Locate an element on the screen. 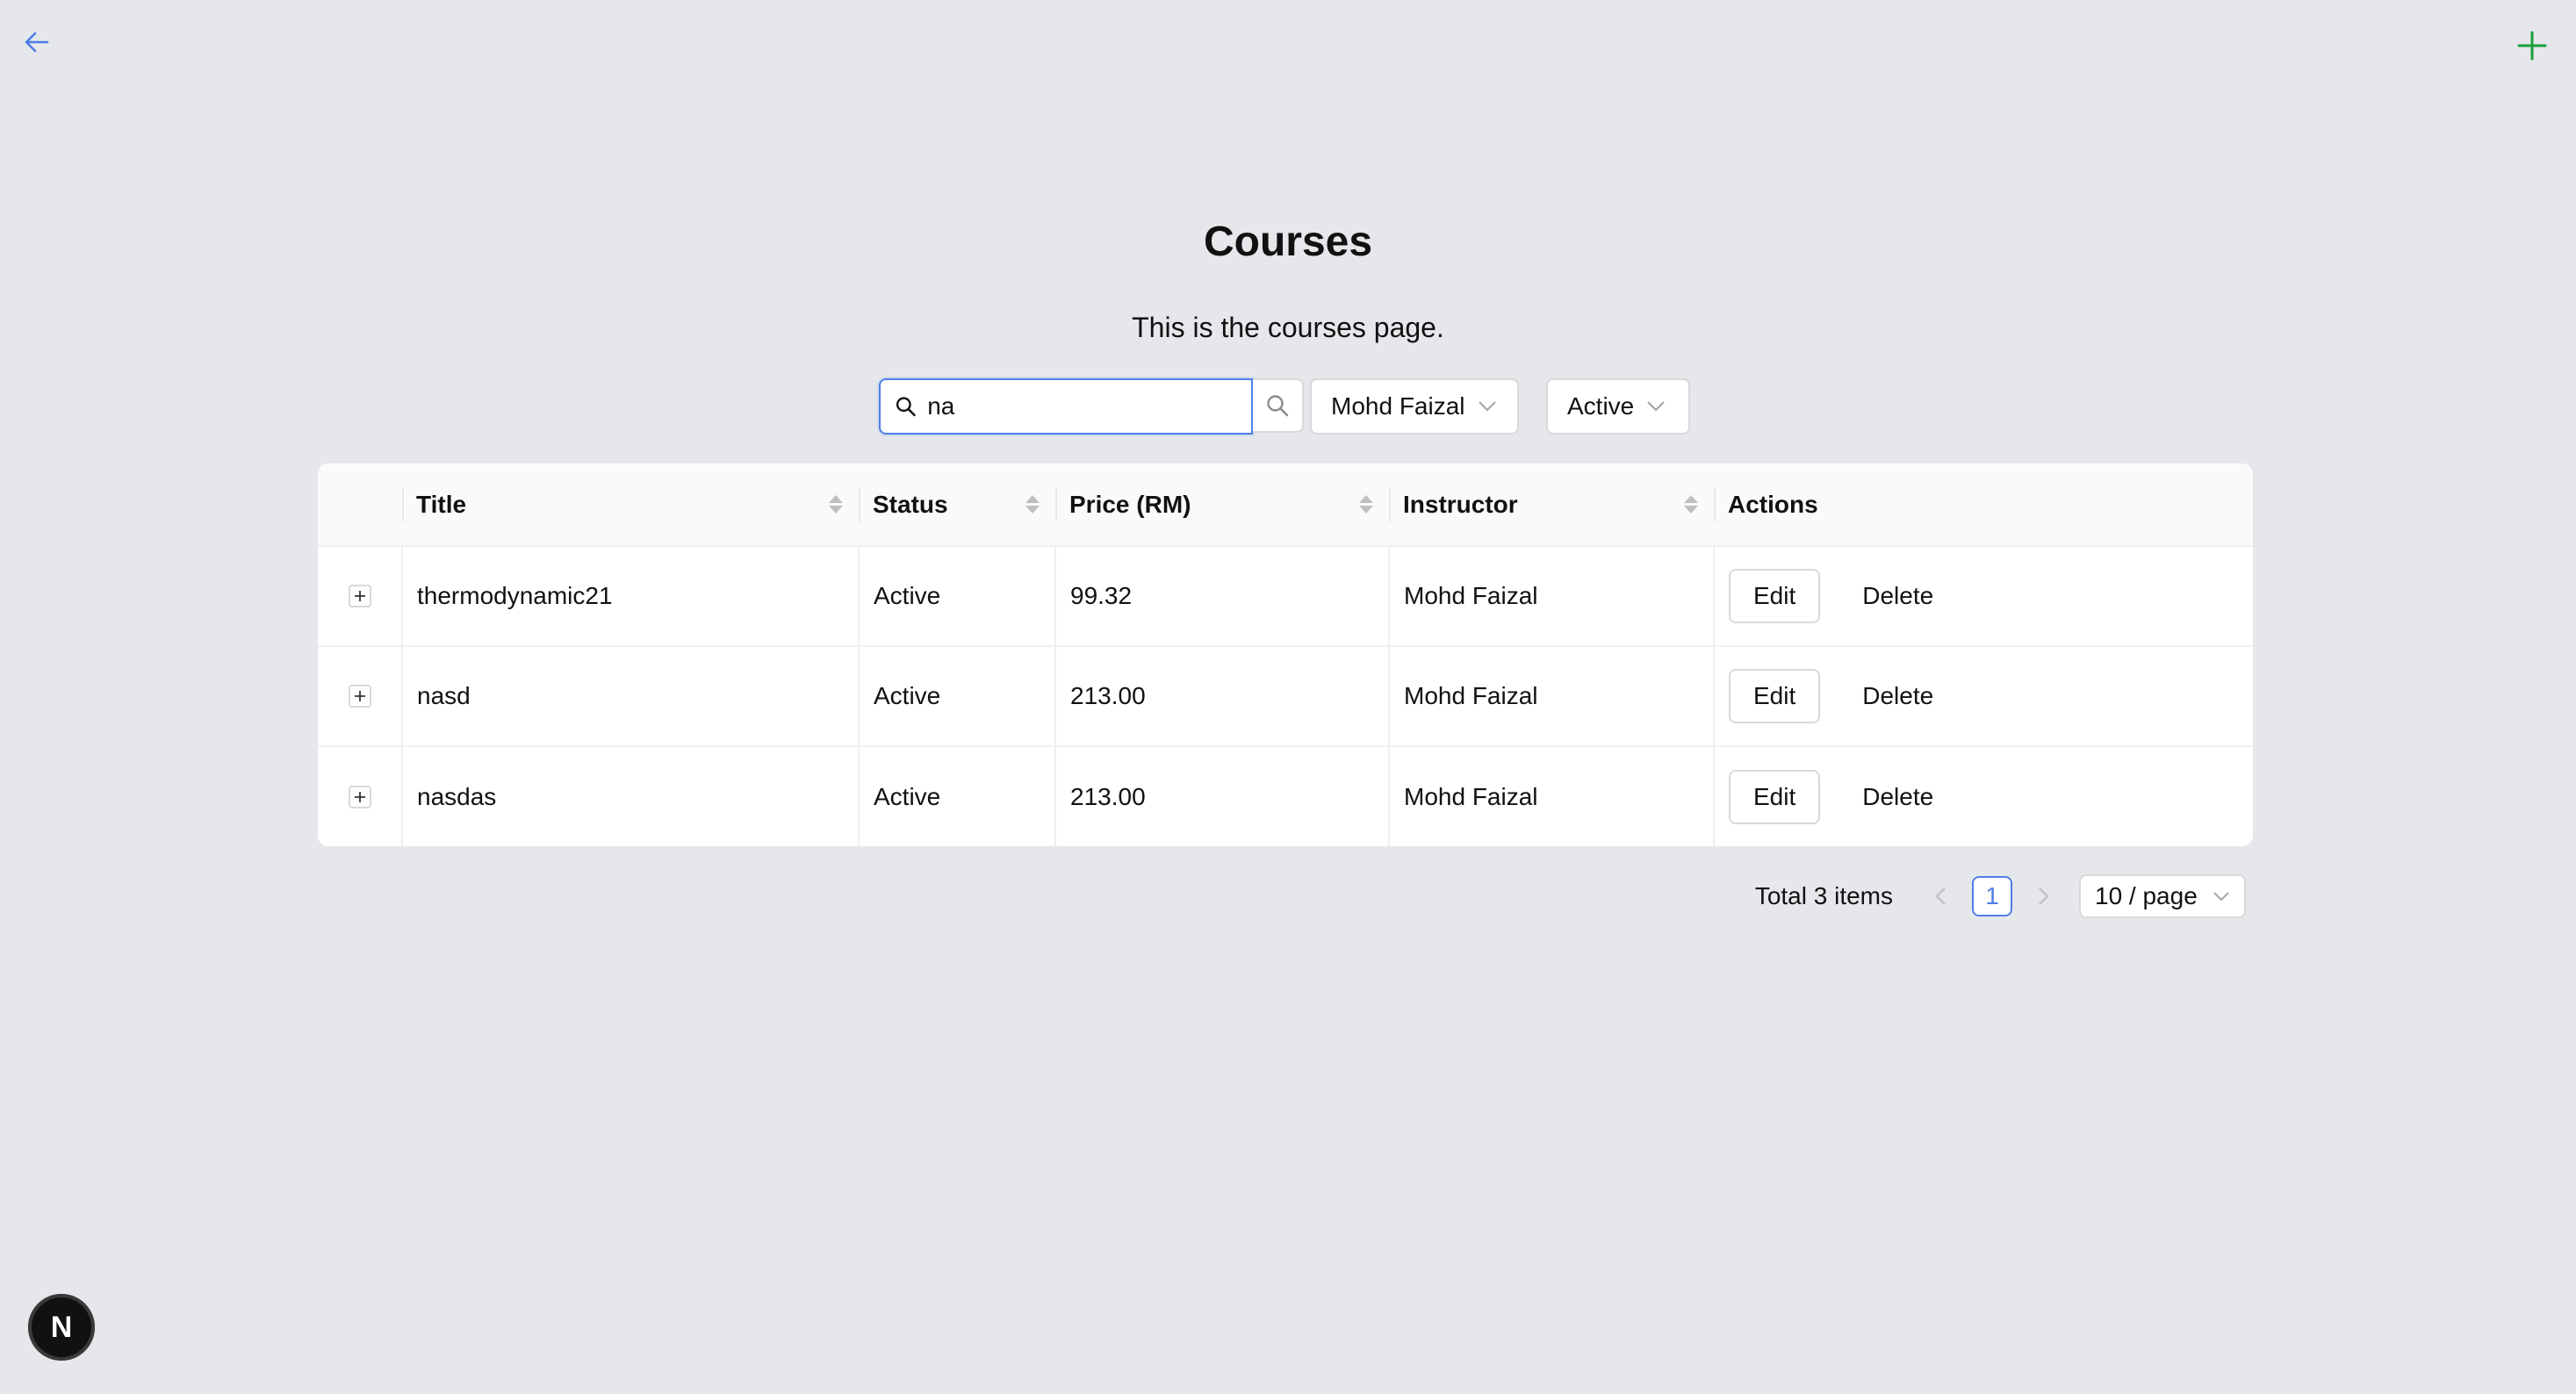 This screenshot has width=2576, height=1394. search-button is located at coordinates (1278, 405).